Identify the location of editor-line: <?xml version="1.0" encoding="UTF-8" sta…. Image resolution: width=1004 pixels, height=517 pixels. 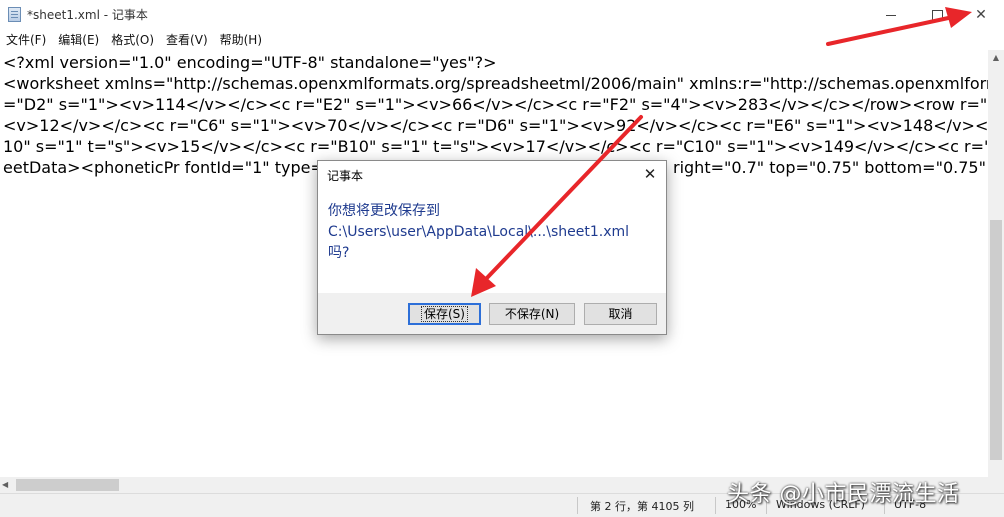
(250, 62).